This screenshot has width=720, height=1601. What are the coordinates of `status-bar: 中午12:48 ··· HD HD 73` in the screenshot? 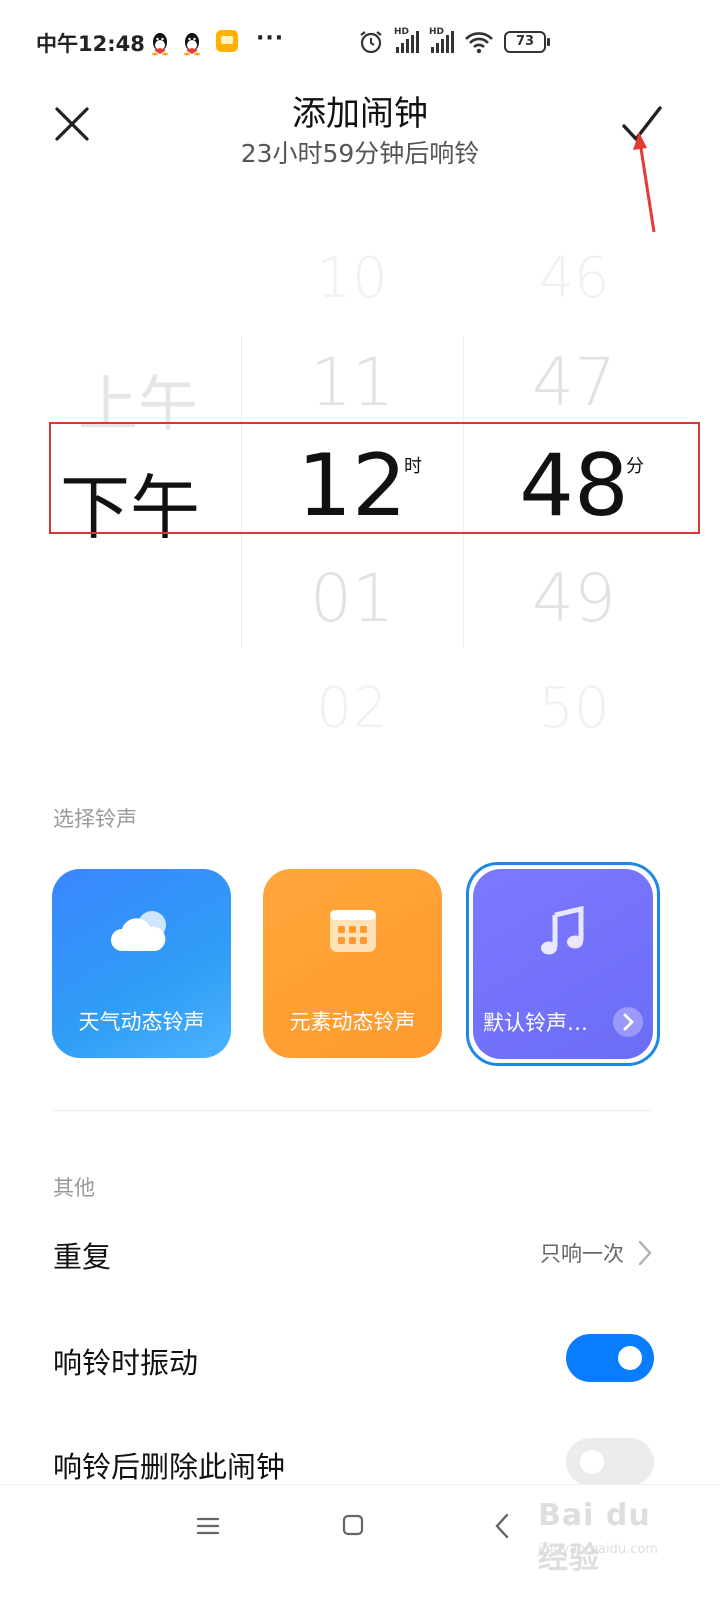 It's located at (360, 42).